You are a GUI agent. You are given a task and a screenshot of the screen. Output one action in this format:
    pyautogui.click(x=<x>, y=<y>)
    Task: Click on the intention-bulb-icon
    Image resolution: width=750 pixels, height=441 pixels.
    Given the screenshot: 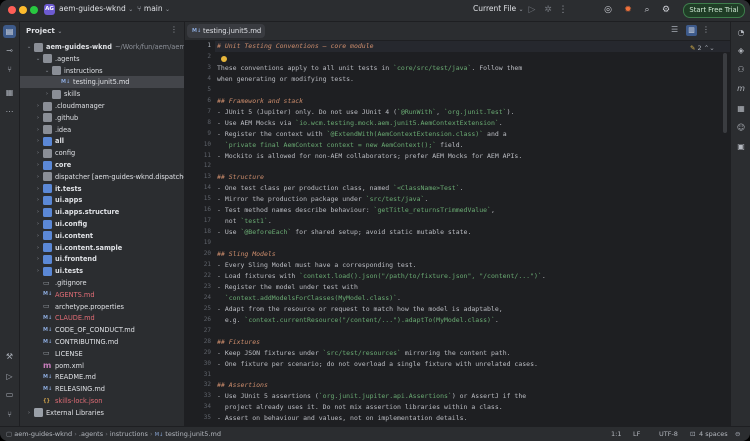 What is the action you would take?
    pyautogui.click(x=224, y=59)
    